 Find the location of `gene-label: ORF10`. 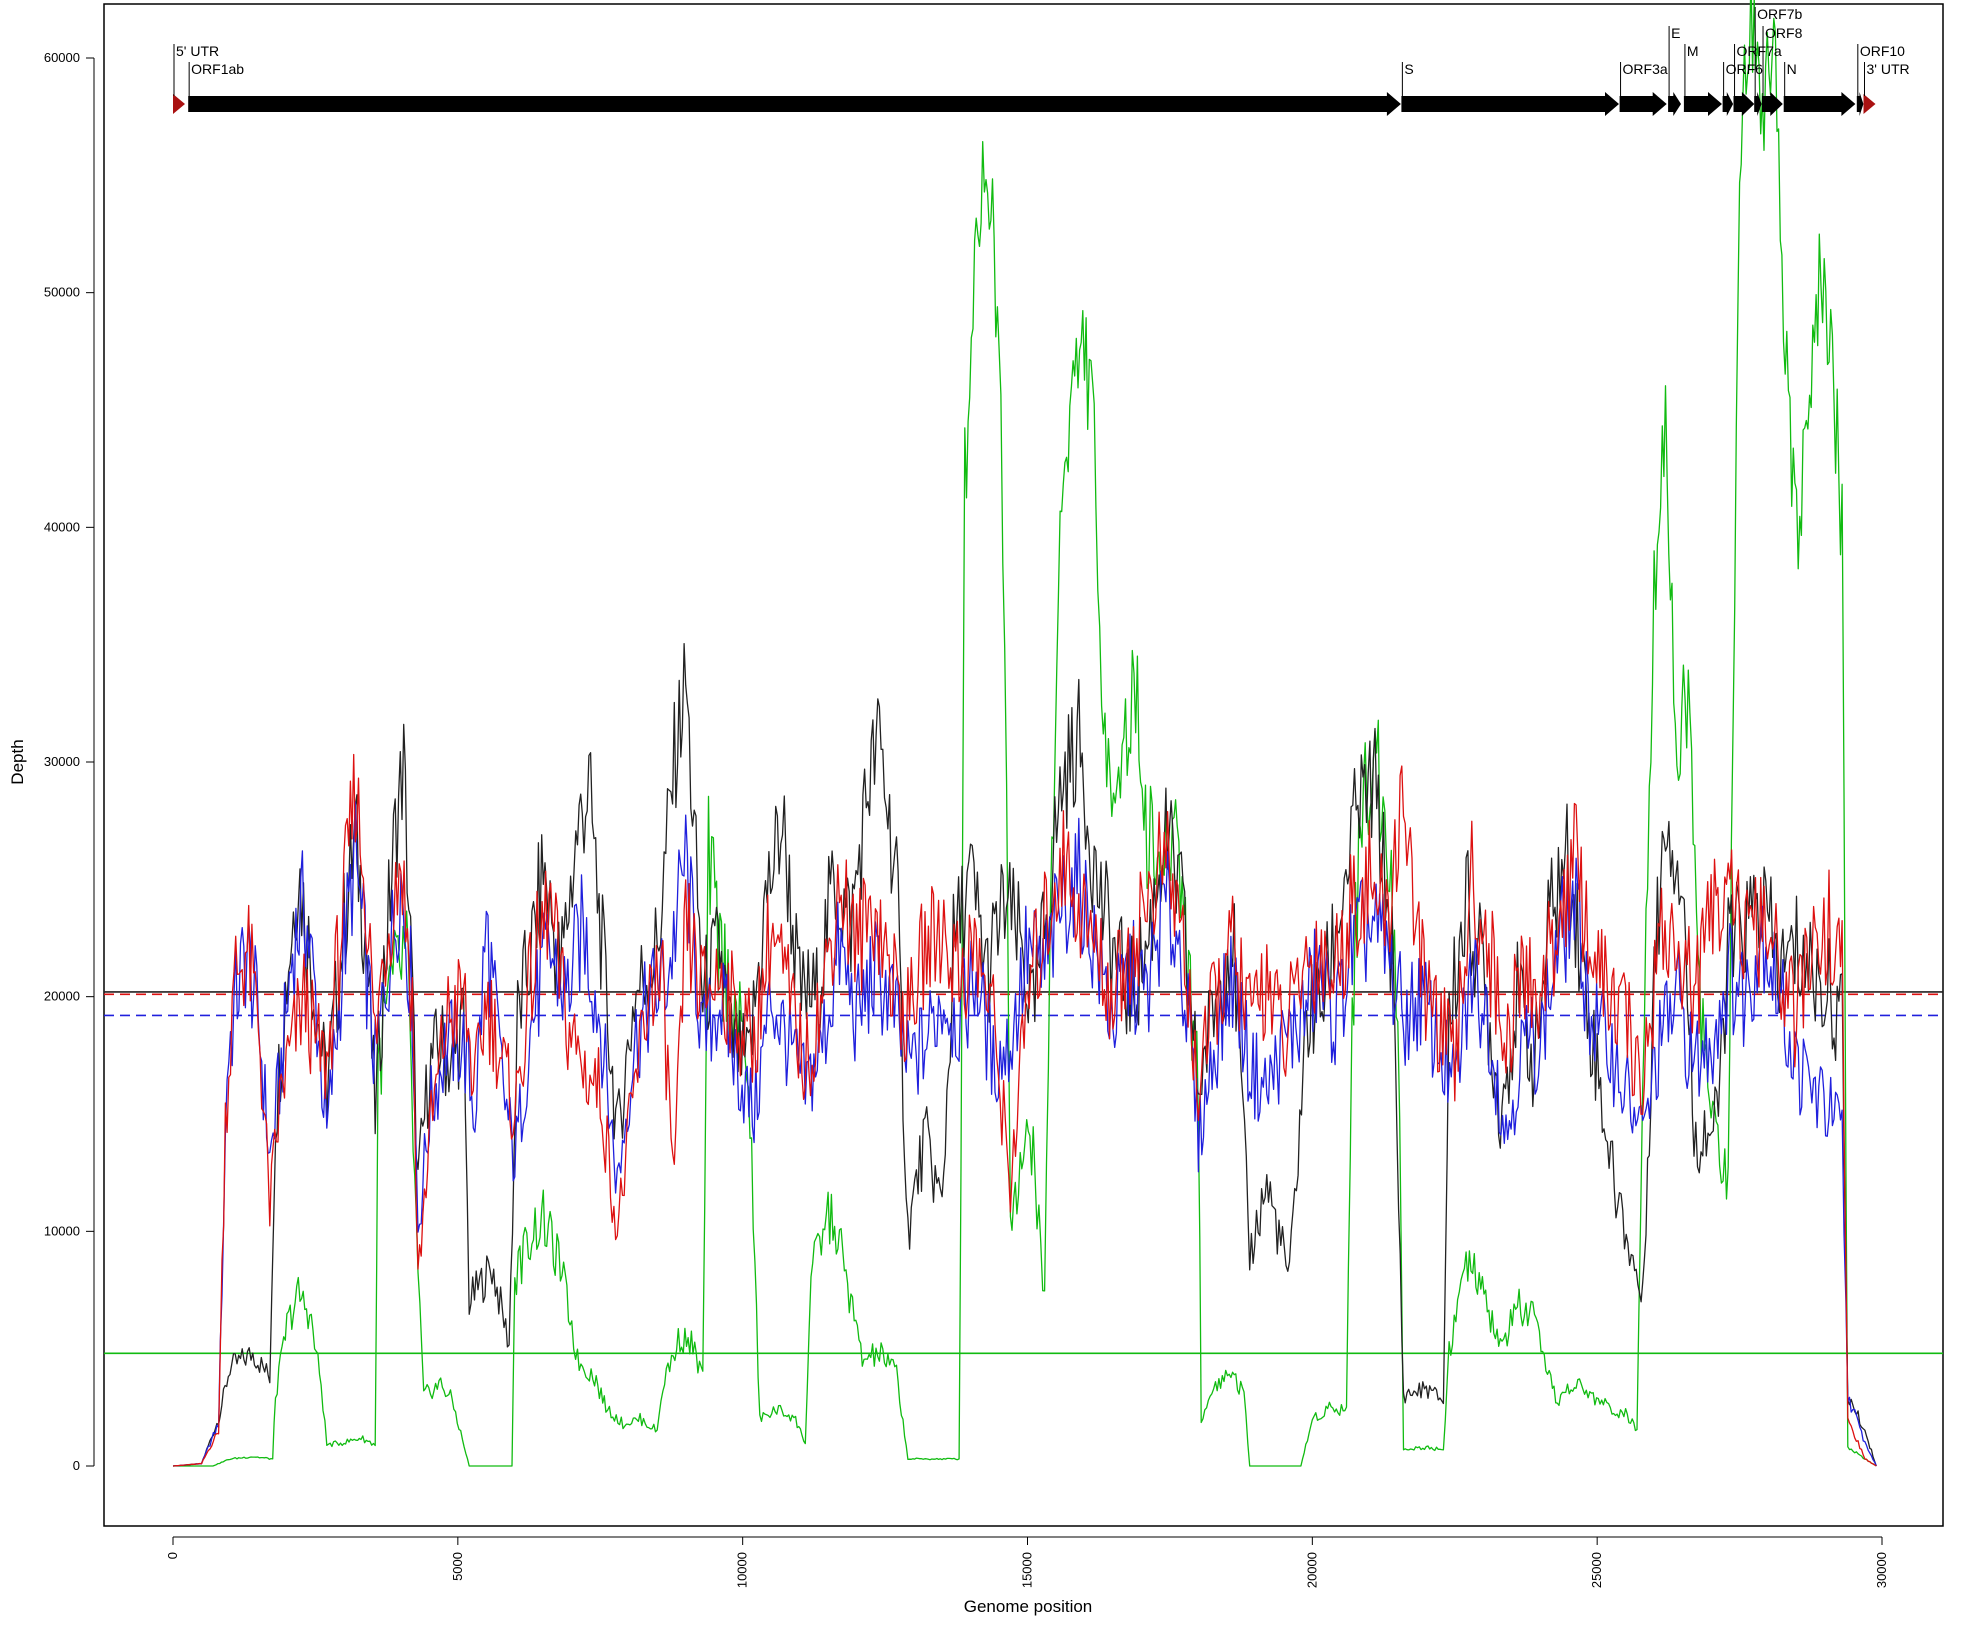

gene-label: ORF10 is located at coordinates (1882, 51).